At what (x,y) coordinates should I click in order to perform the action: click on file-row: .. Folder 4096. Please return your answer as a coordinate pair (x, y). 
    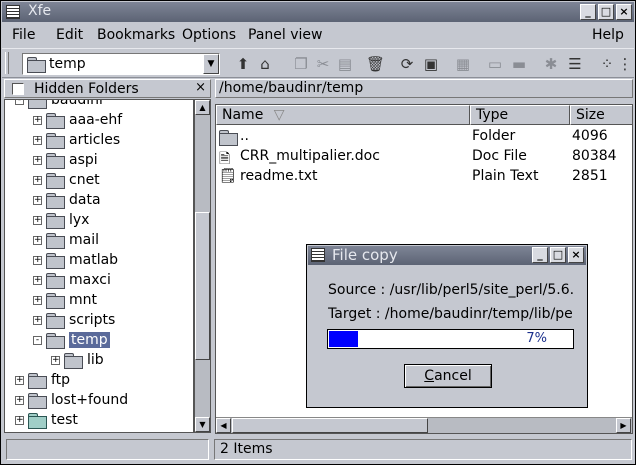
    Looking at the image, I should click on (424, 137).